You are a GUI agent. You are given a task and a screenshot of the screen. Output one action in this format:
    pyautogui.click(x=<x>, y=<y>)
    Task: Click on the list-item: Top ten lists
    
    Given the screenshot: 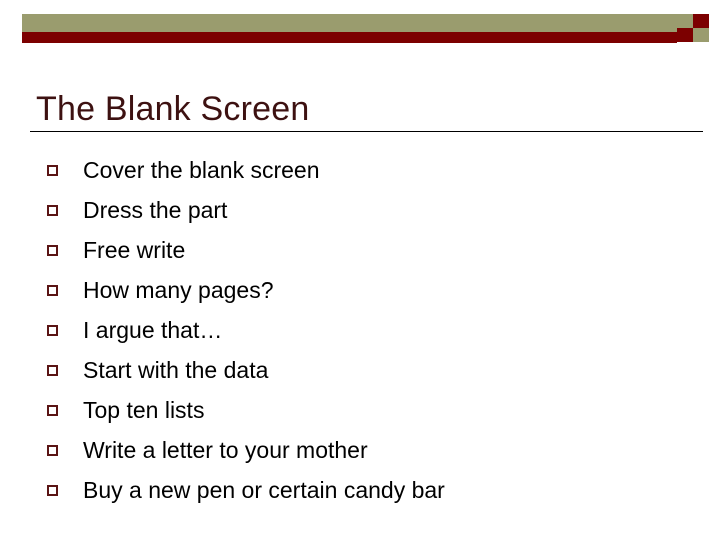 What is the action you would take?
    pyautogui.click(x=374, y=410)
    